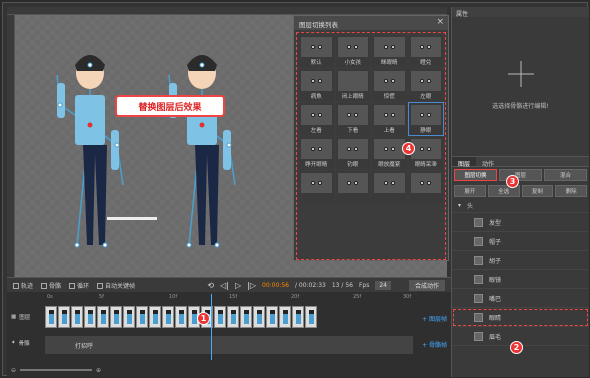 This screenshot has height=378, width=590. I want to click on grid-cell: 眼放魔紧, so click(389, 153).